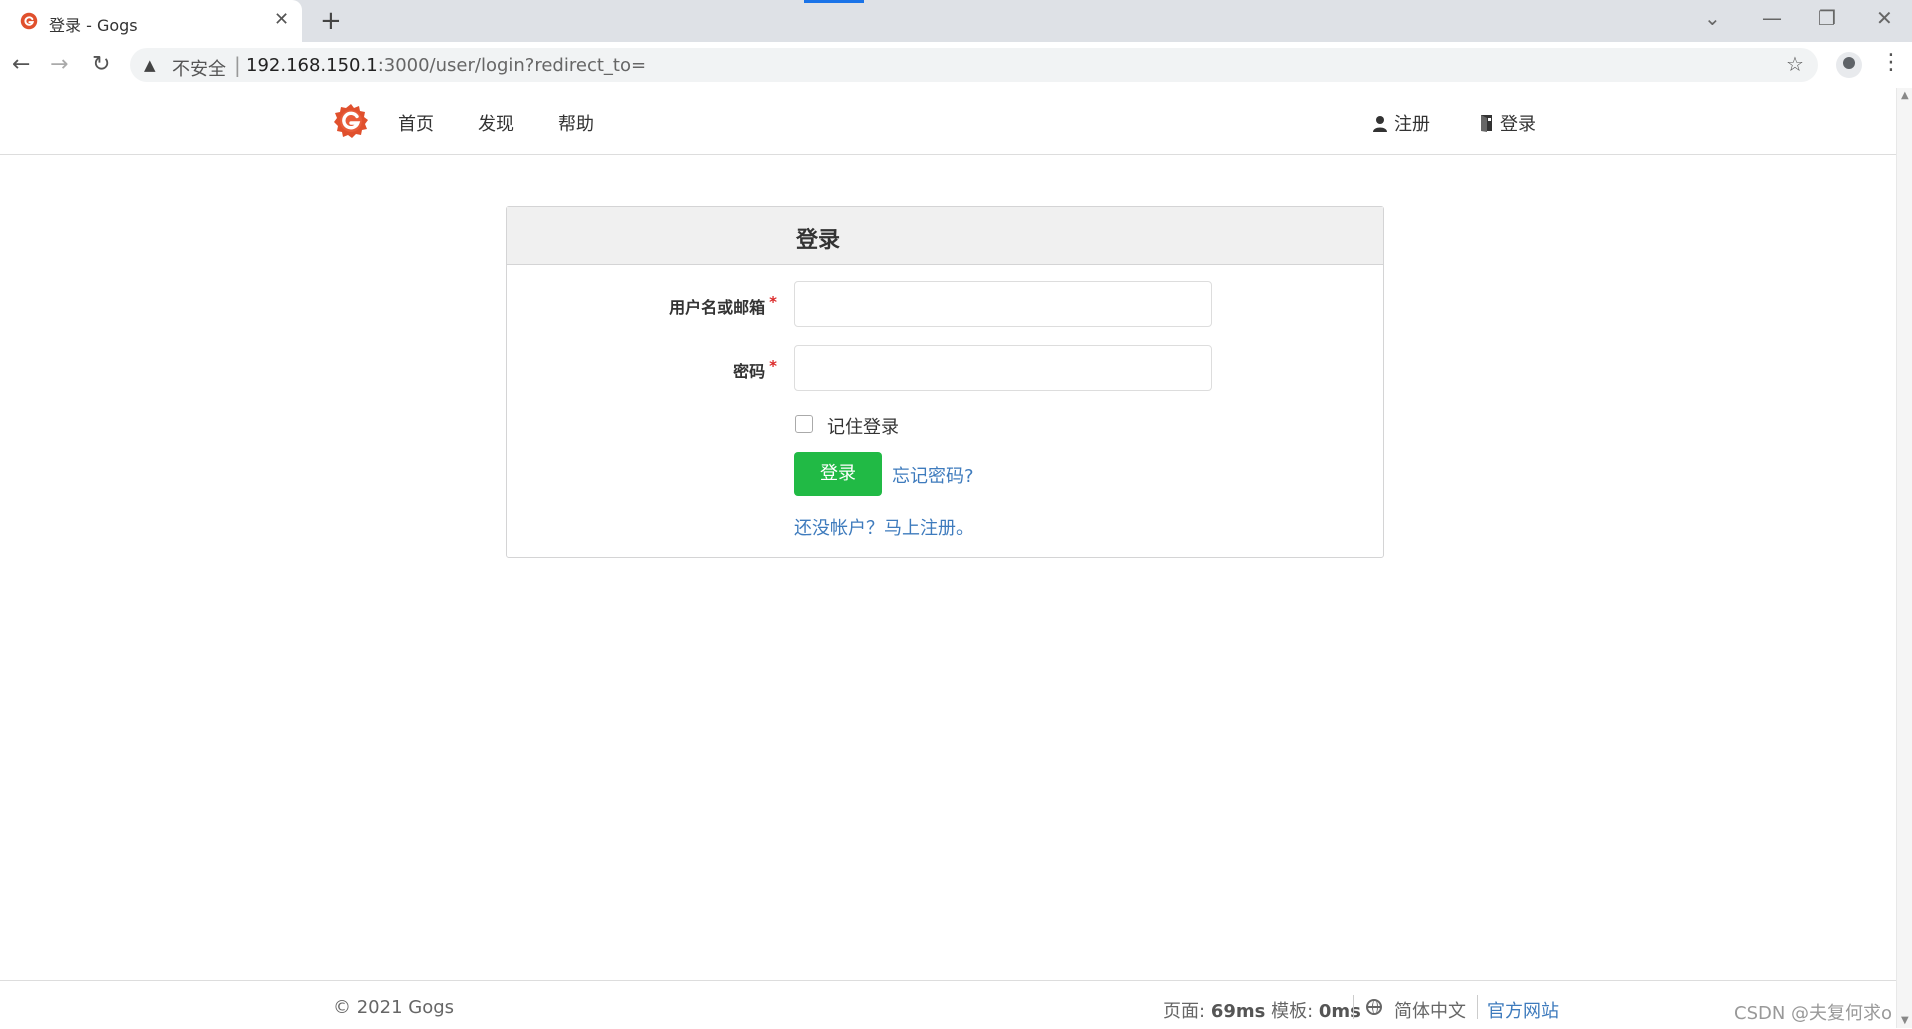  What do you see at coordinates (416, 123) in the screenshot?
I see `nav-home: 首页` at bounding box center [416, 123].